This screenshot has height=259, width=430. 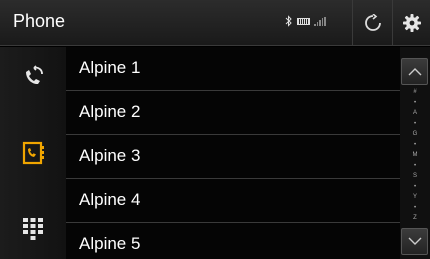 I want to click on settings-button, so click(x=411, y=23).